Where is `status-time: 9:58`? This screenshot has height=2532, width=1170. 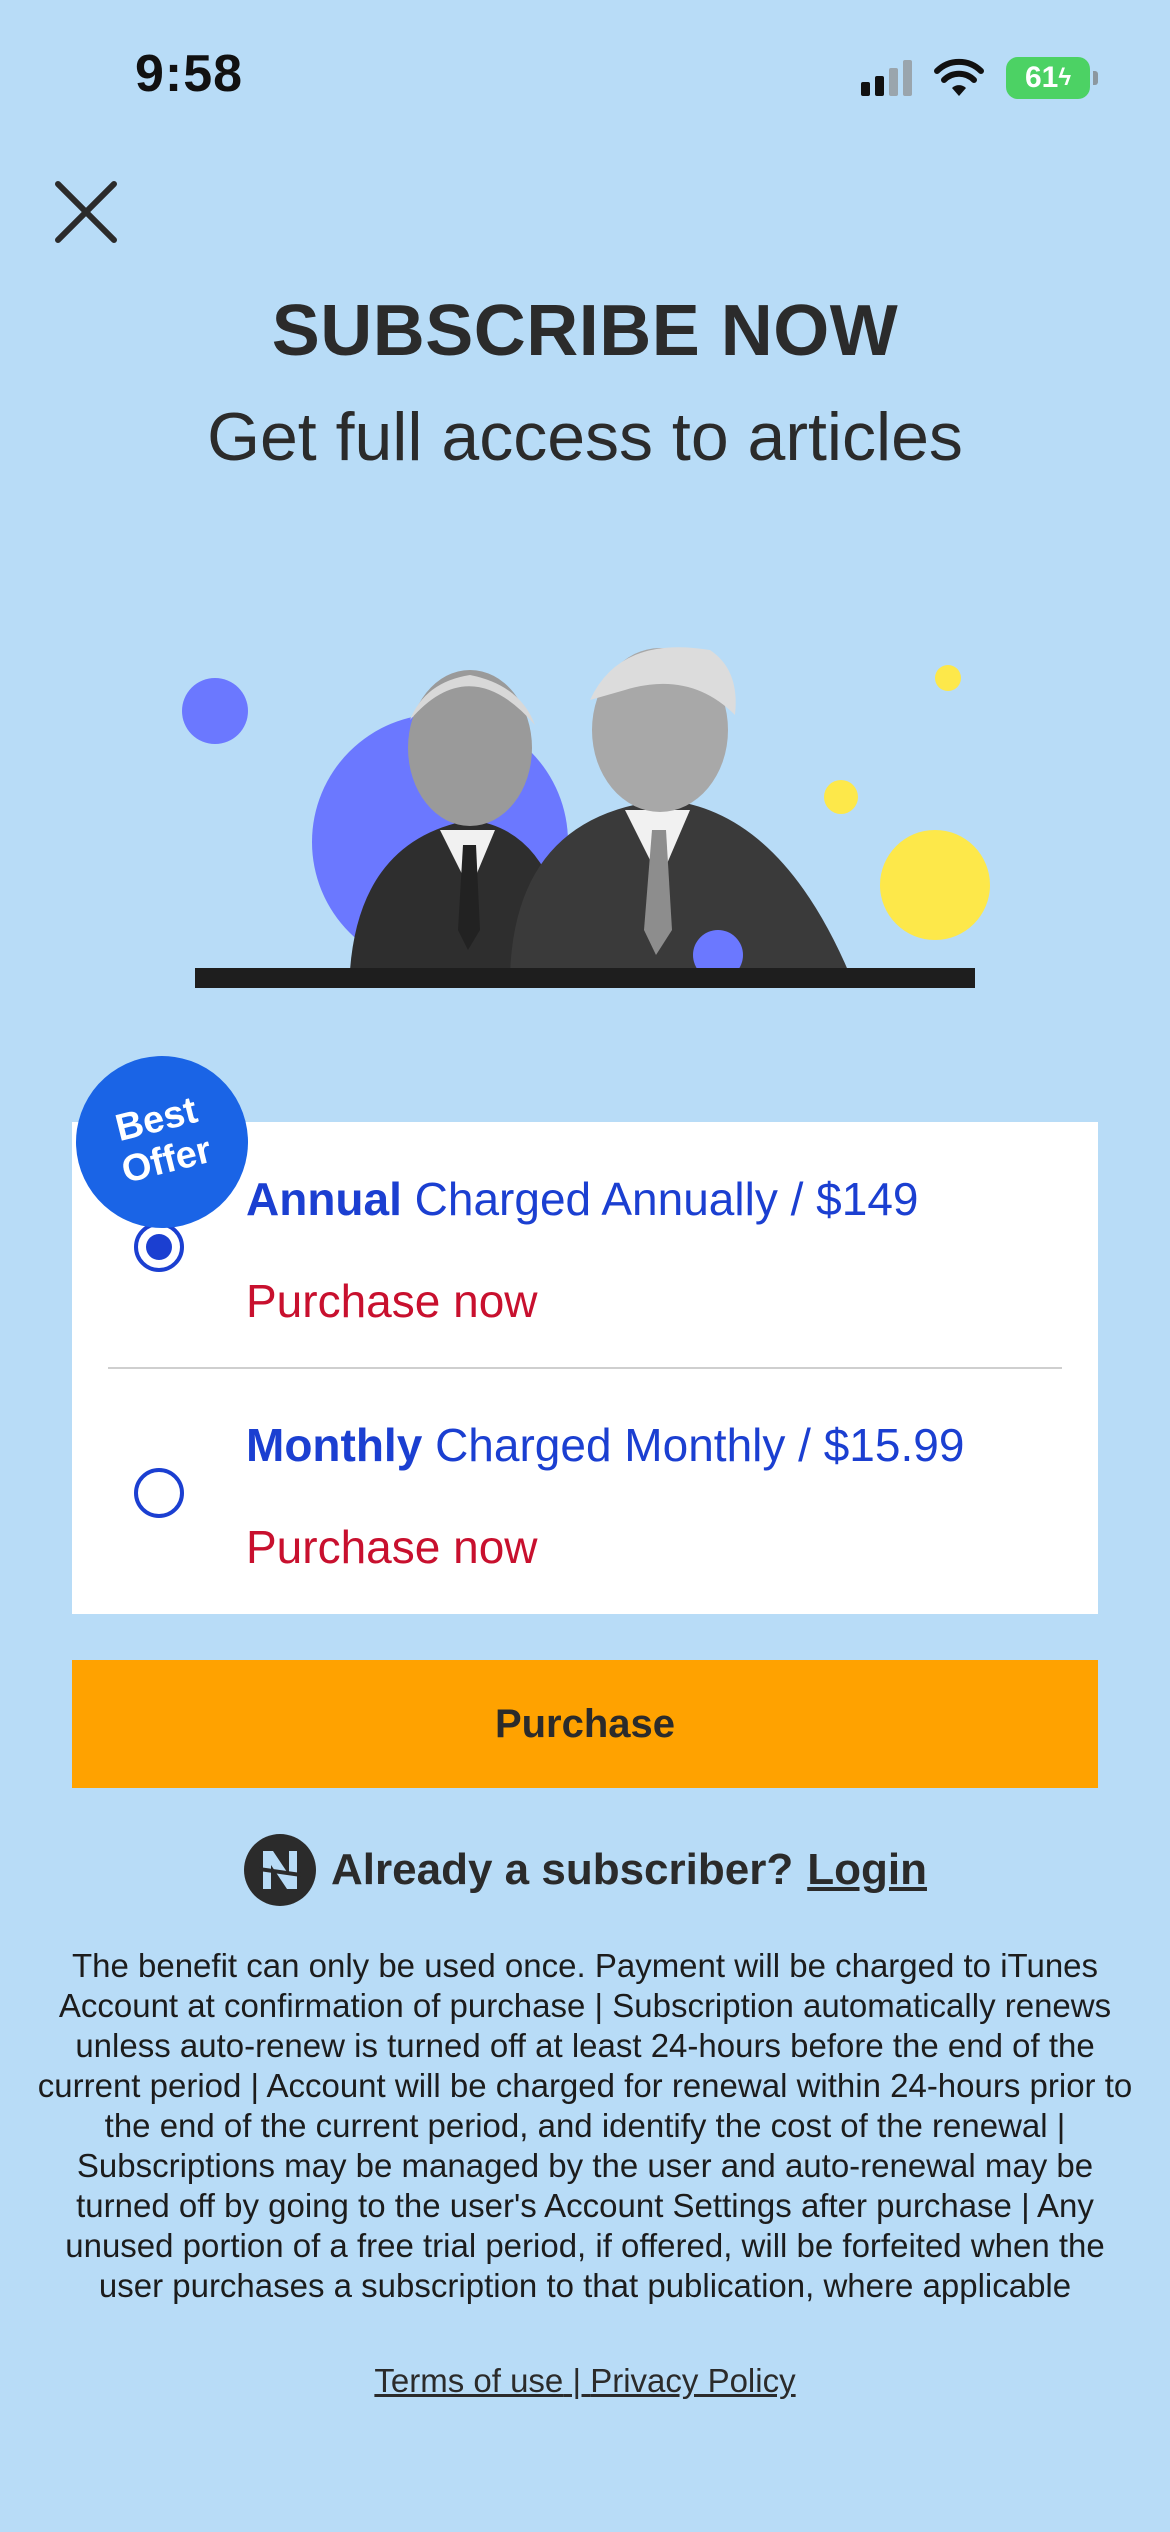
status-time: 9:58 is located at coordinates (189, 74).